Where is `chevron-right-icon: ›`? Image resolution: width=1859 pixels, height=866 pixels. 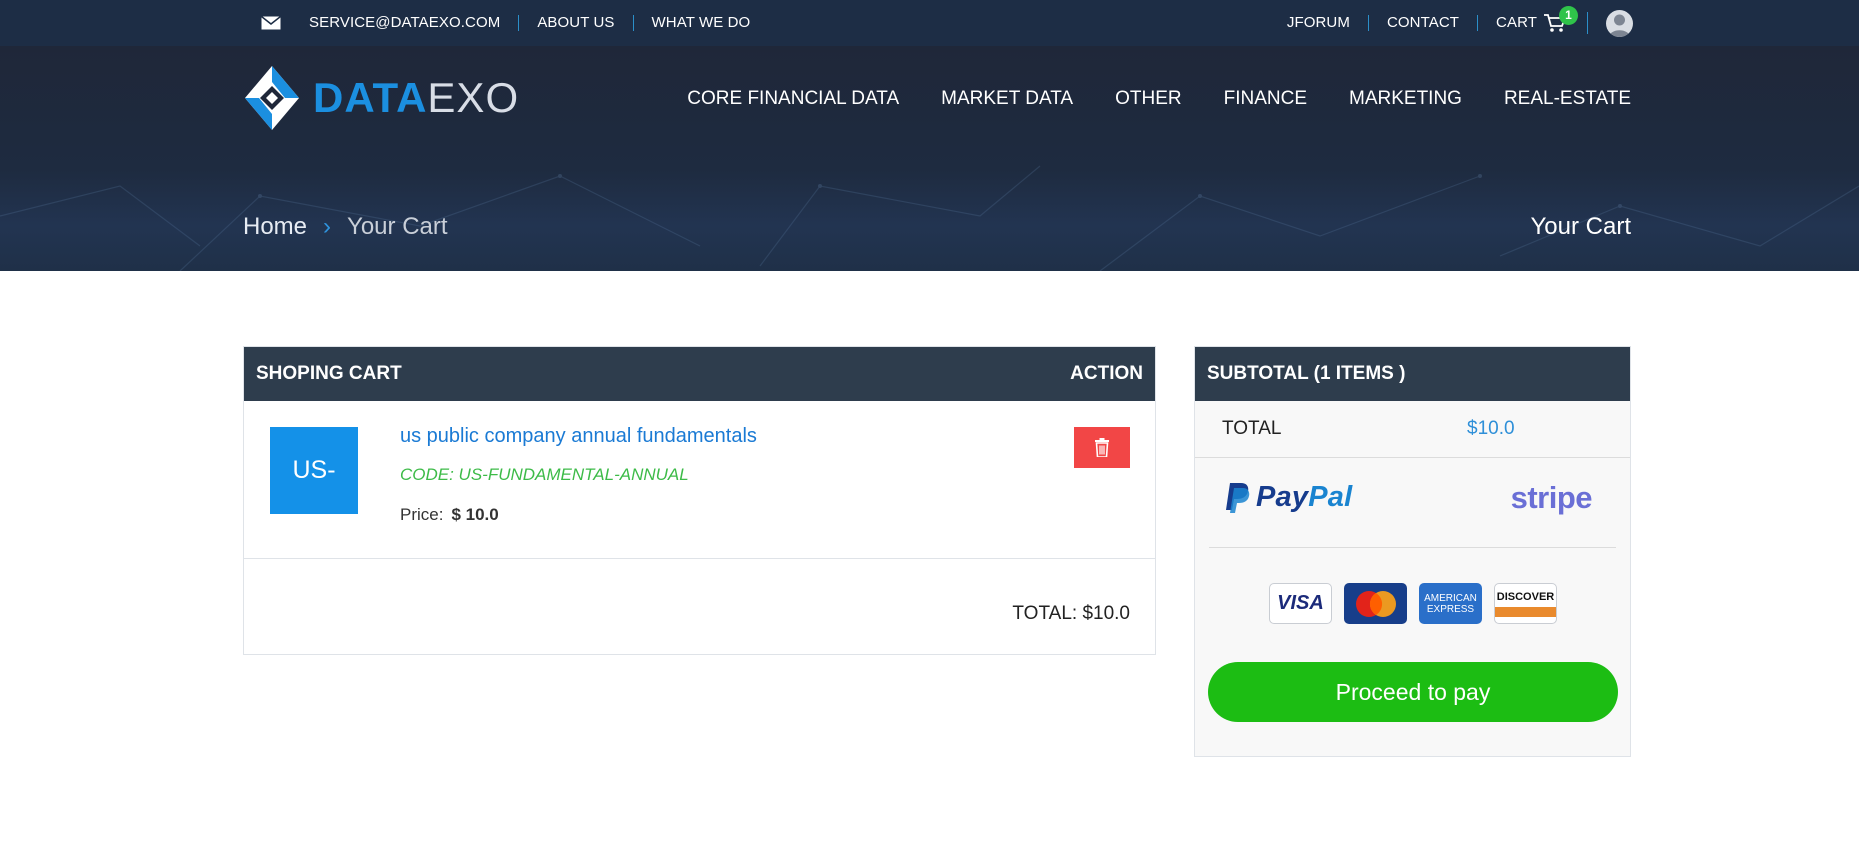 chevron-right-icon: › is located at coordinates (327, 226).